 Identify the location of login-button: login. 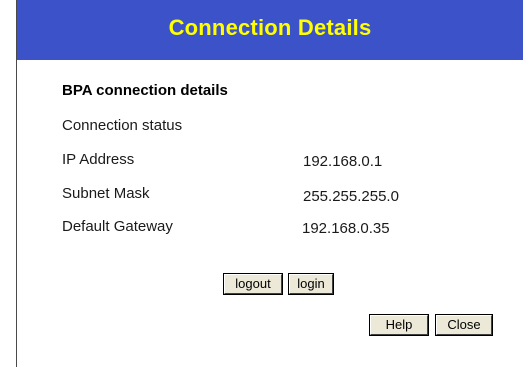
(311, 284).